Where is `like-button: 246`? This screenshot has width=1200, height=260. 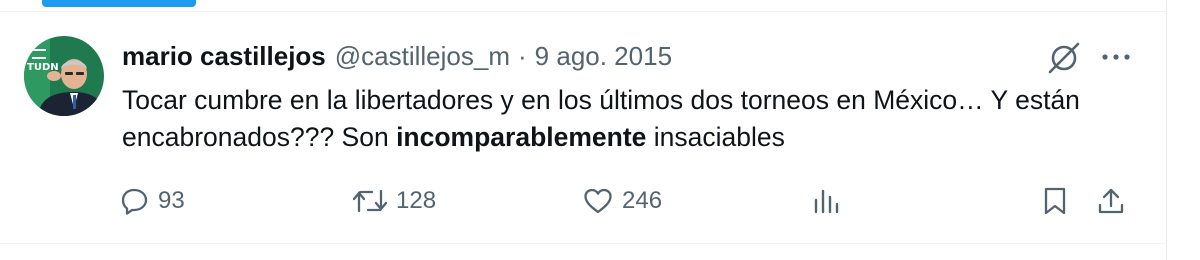 like-button: 246 is located at coordinates (622, 201).